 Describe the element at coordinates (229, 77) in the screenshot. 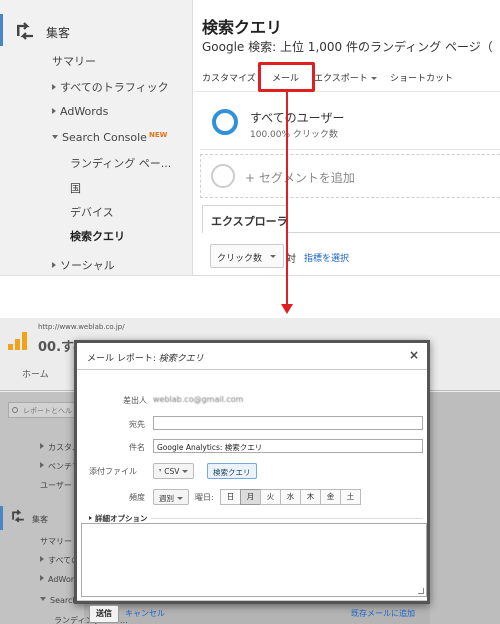

I see `customize-button: カスタマイズ` at that location.